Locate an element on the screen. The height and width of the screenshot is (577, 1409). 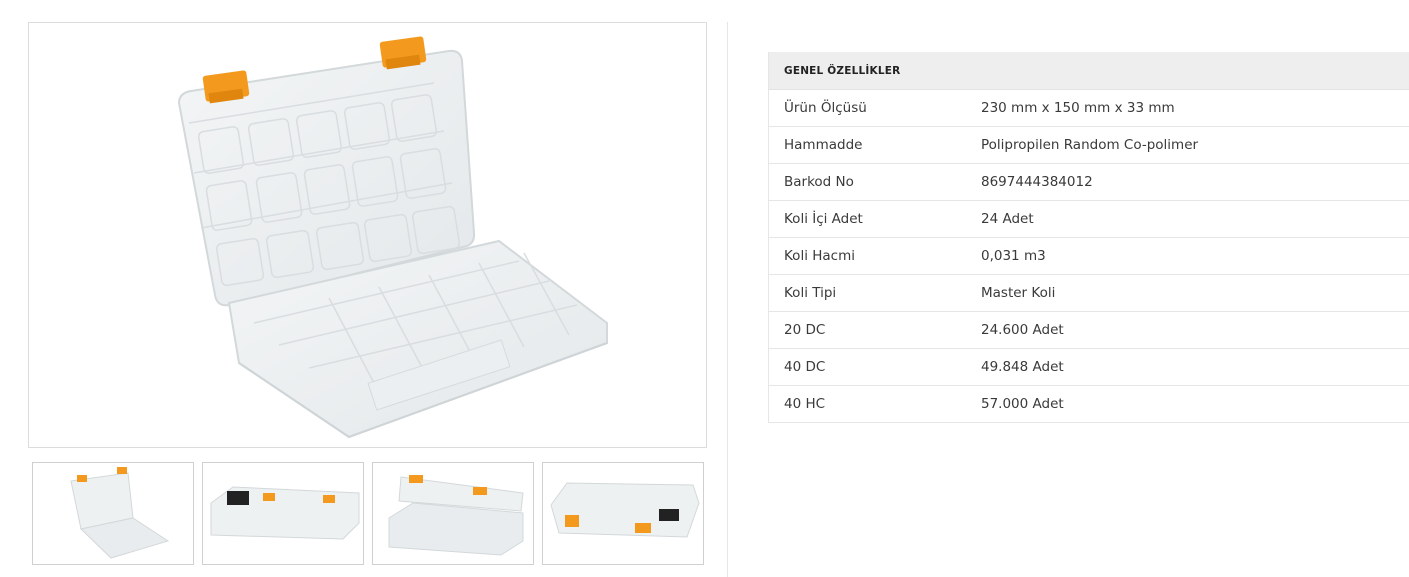
spec-key: Hammadde is located at coordinates (823, 145).